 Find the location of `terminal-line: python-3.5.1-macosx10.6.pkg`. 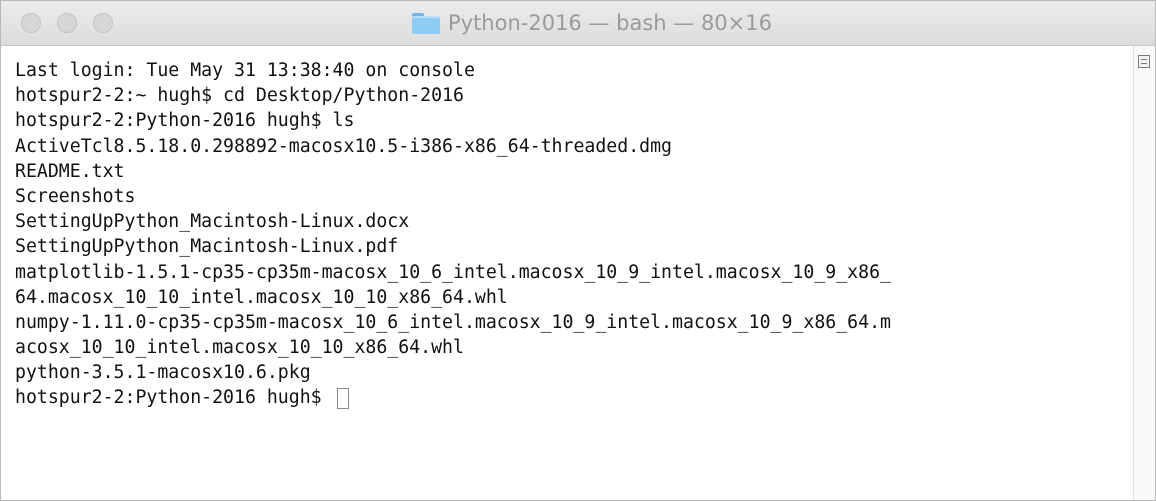

terminal-line: python-3.5.1-macosx10.6.pkg is located at coordinates (163, 373).